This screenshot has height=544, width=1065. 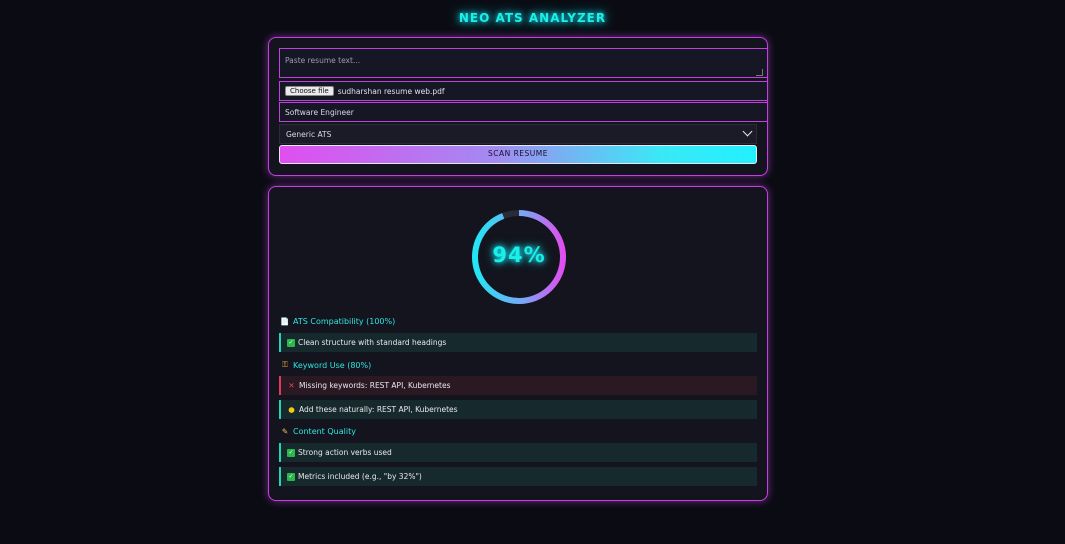 What do you see at coordinates (324, 431) in the screenshot?
I see `section-title: Content Quality` at bounding box center [324, 431].